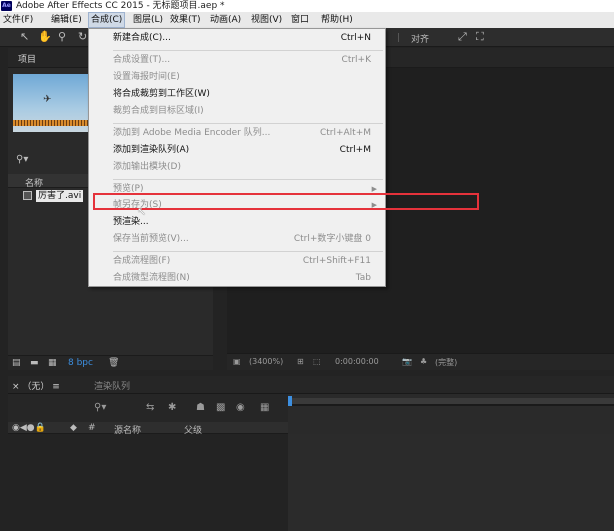  I want to click on menu-trim-comp-to-work-area: 将合成裁剪到工作区(W), so click(237, 94).